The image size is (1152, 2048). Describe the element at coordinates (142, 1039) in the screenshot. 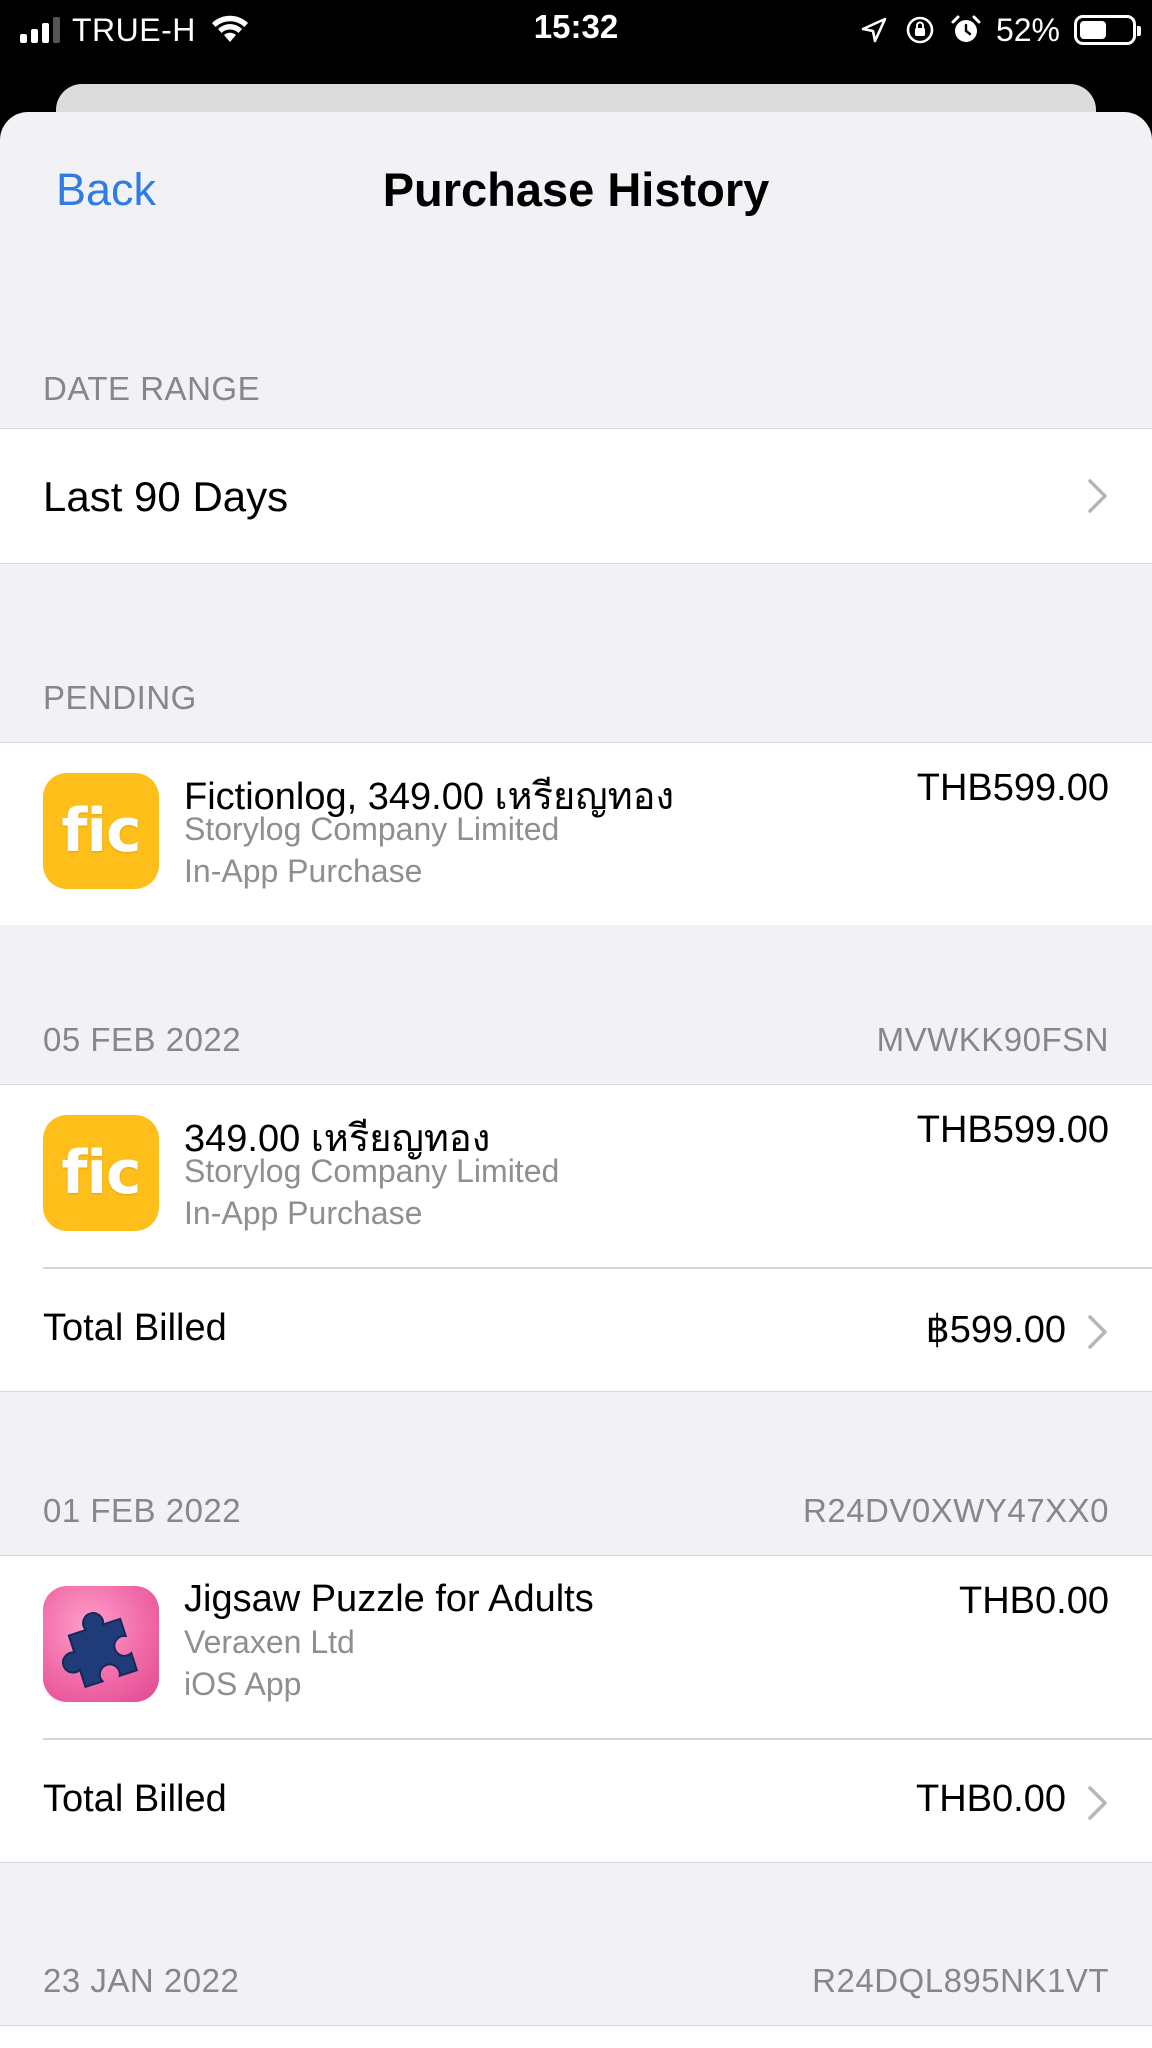

I see `order-date: 05 FEB 2022` at that location.